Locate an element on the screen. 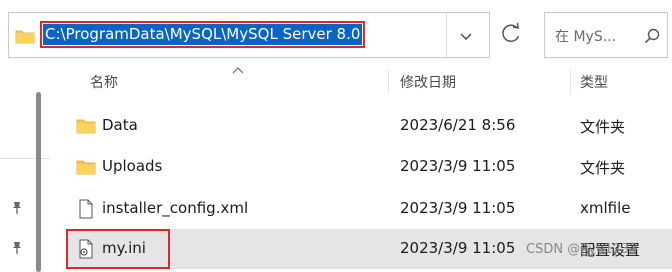 This screenshot has height=272, width=672. column-header-name: 名称 is located at coordinates (104, 82).